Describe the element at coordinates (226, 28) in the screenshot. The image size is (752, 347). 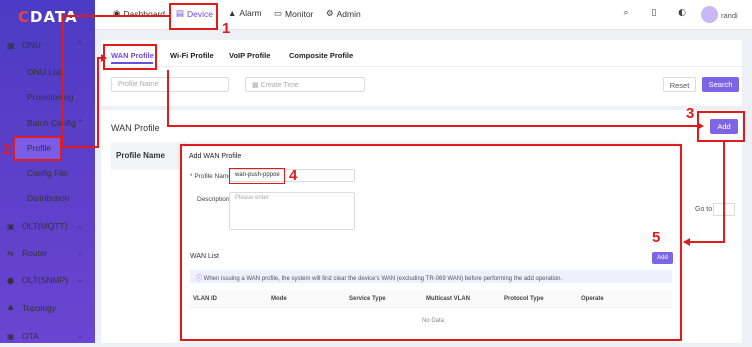
I see `annotation-number-1: 1` at that location.